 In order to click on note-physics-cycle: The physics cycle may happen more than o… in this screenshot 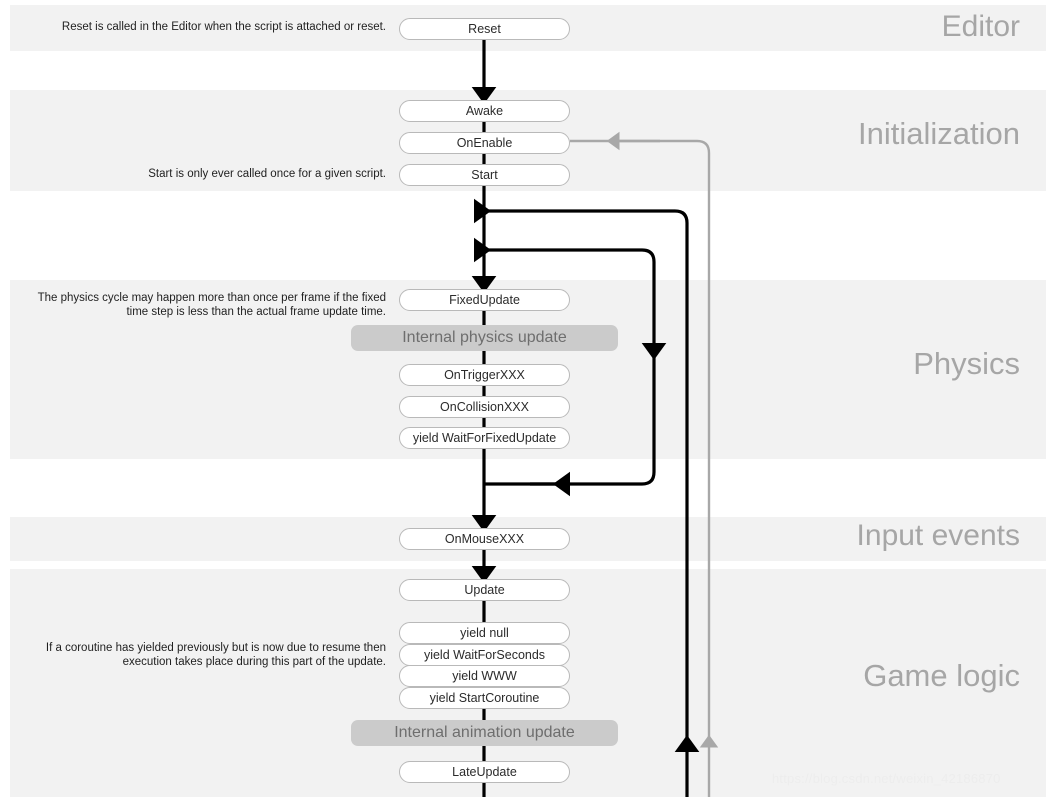, I will do `click(211, 305)`.